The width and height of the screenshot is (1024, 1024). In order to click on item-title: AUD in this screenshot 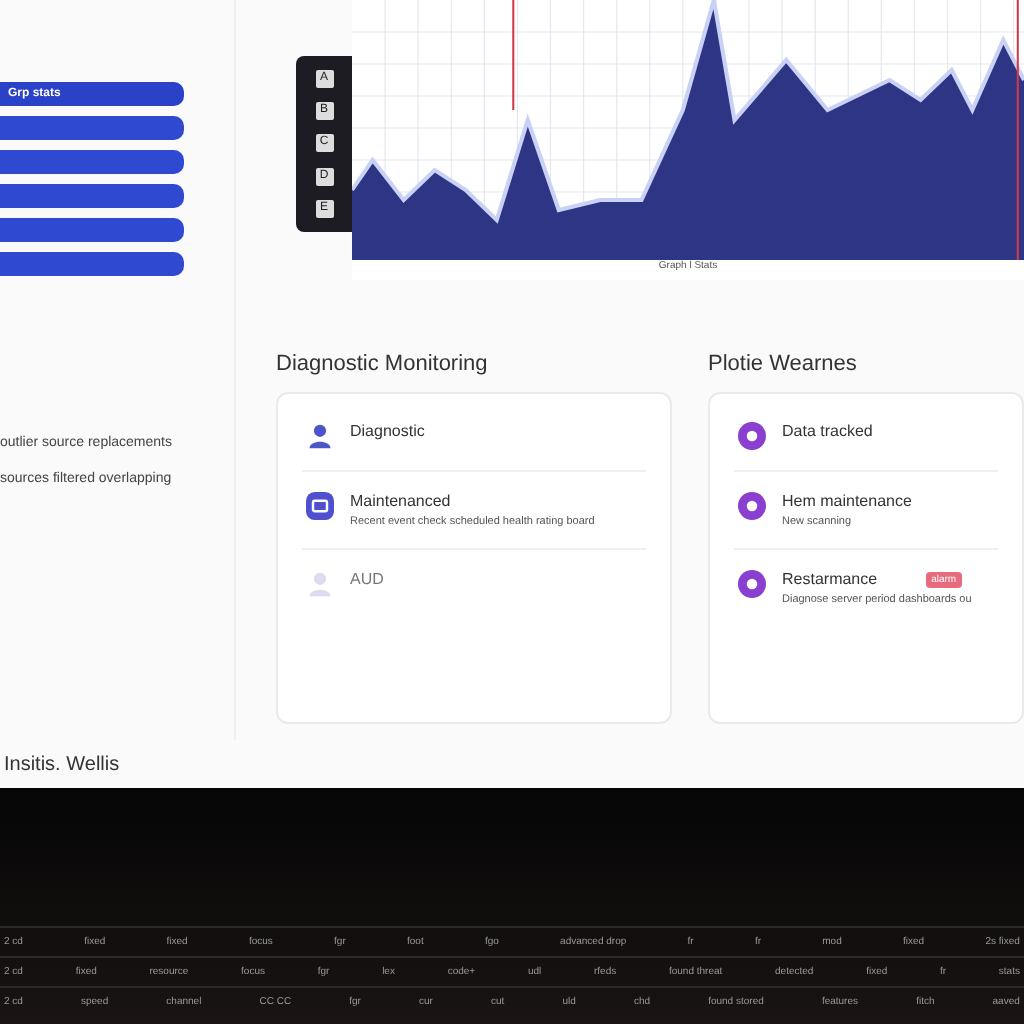, I will do `click(367, 579)`.